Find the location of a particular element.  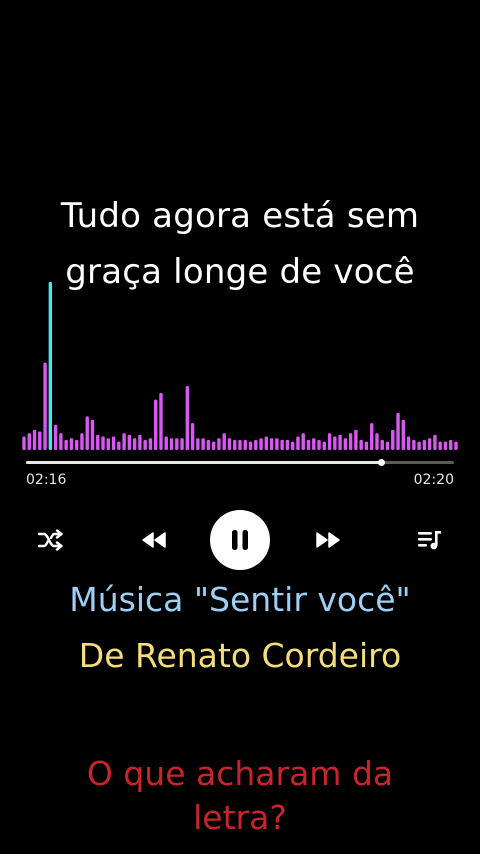

question-line-1: O que acharam da is located at coordinates (240, 773).